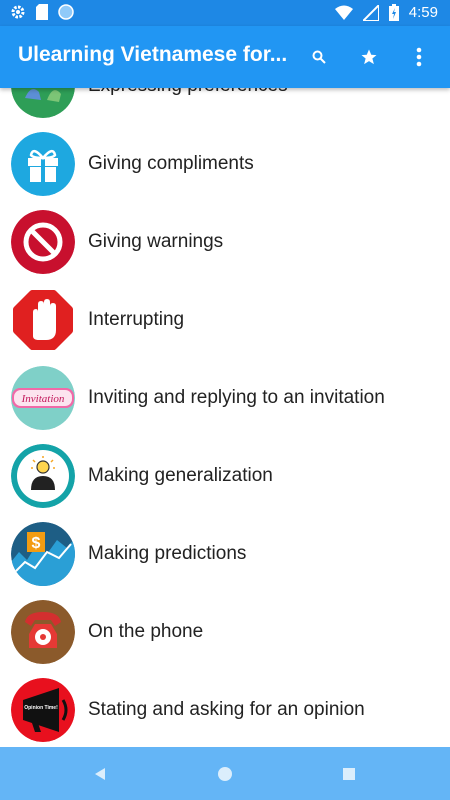  I want to click on invitation-icon: Invitation, so click(43, 398).